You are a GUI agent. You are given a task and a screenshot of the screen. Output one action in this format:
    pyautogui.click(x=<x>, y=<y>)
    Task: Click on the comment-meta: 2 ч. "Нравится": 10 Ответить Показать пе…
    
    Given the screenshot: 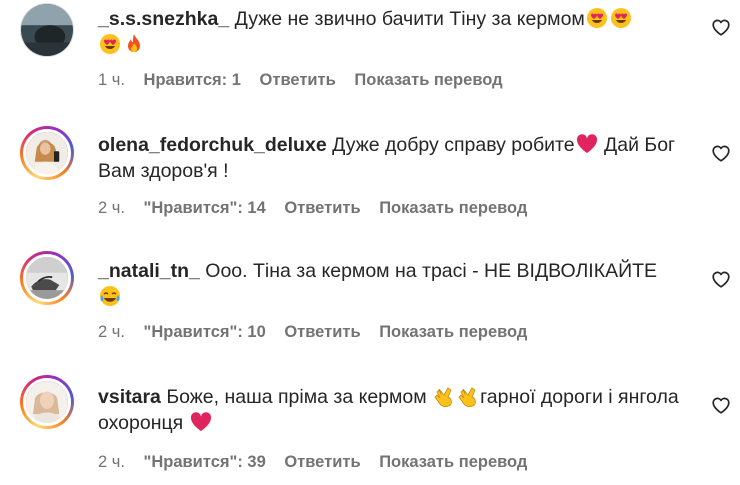 What is the action you would take?
    pyautogui.click(x=319, y=332)
    